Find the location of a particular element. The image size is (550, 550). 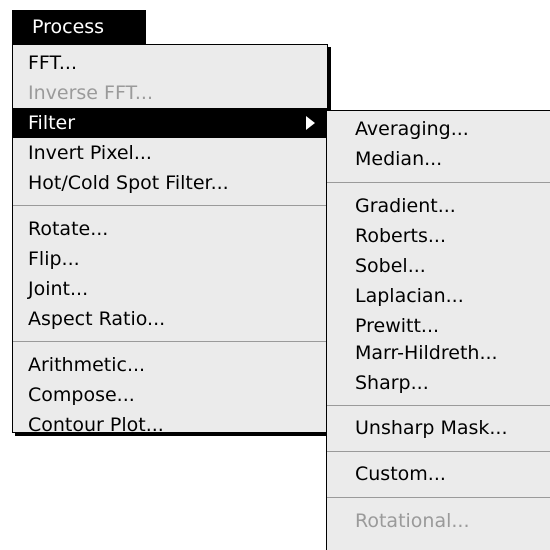

menu-item-filter: Filter is located at coordinates (170, 123).